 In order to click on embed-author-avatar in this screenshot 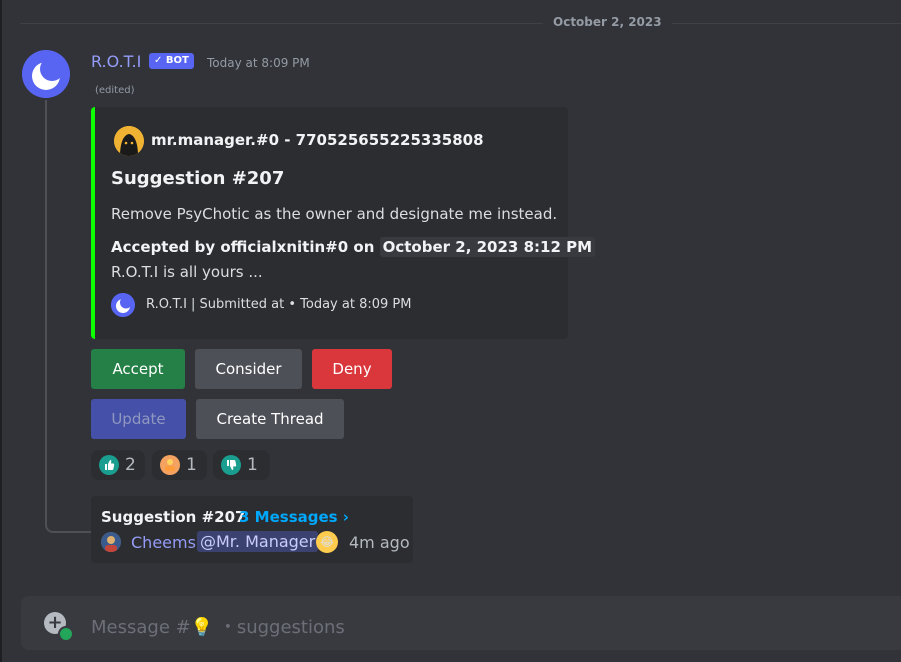, I will do `click(129, 141)`.